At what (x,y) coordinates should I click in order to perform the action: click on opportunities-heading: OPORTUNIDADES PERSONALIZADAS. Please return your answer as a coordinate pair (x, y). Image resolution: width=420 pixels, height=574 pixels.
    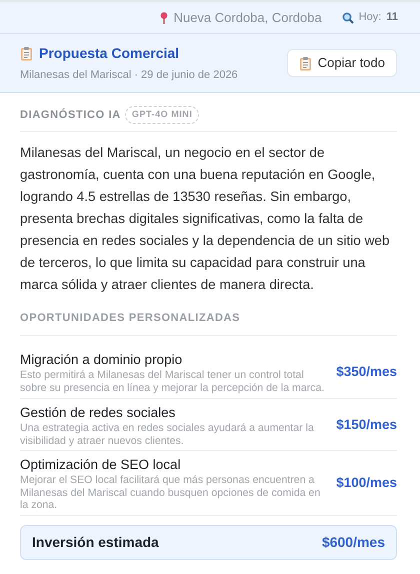
    Looking at the image, I should click on (208, 323).